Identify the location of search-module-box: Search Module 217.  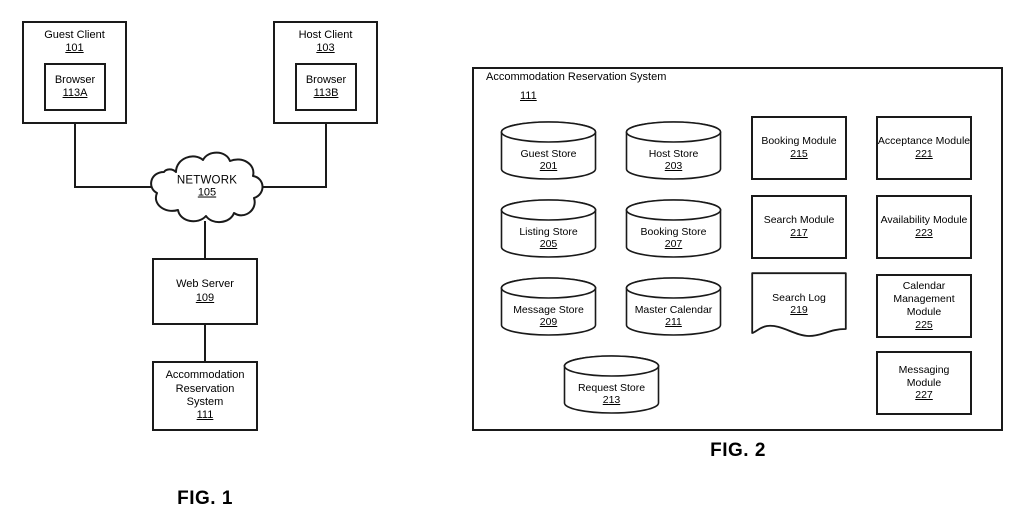
(799, 227).